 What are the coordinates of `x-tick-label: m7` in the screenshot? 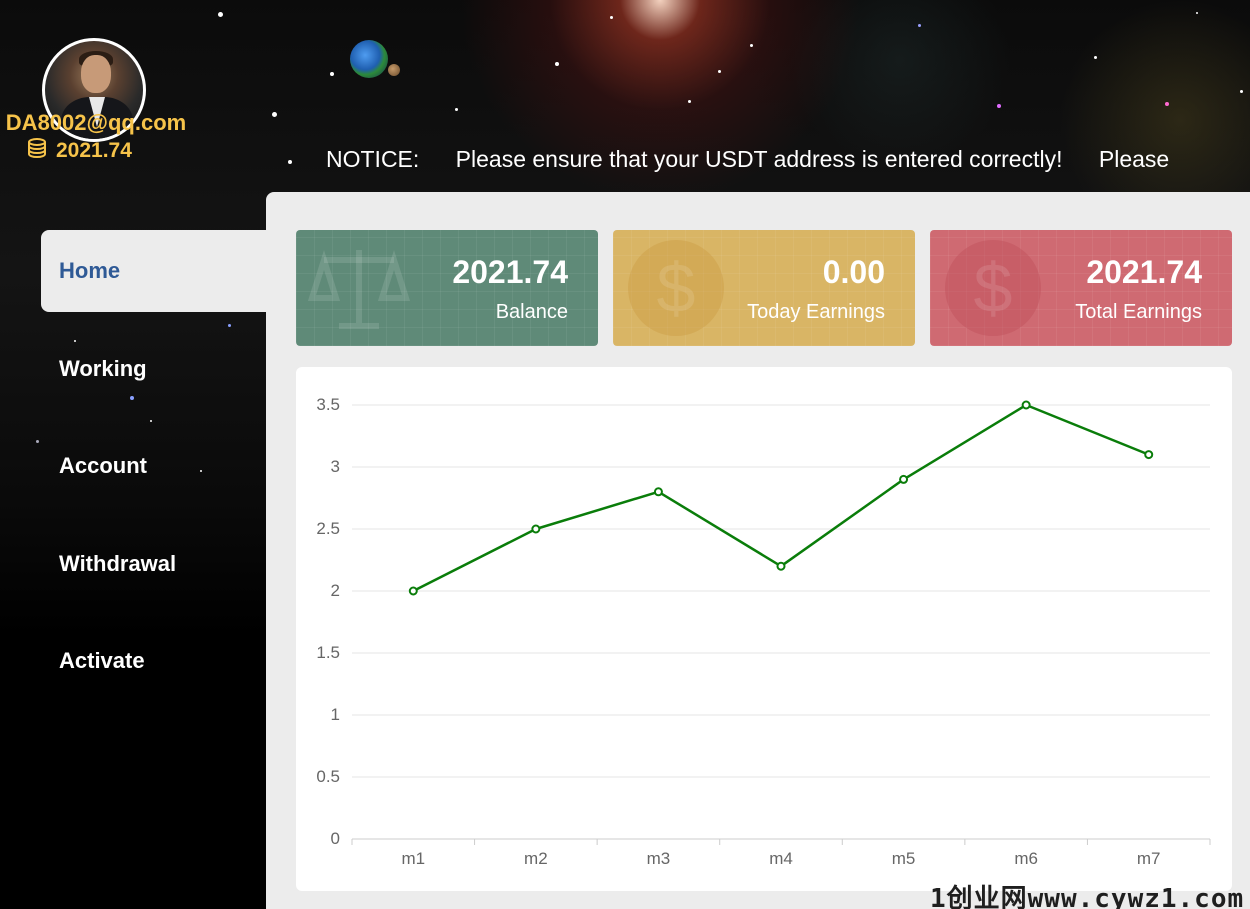 It's located at (1149, 858).